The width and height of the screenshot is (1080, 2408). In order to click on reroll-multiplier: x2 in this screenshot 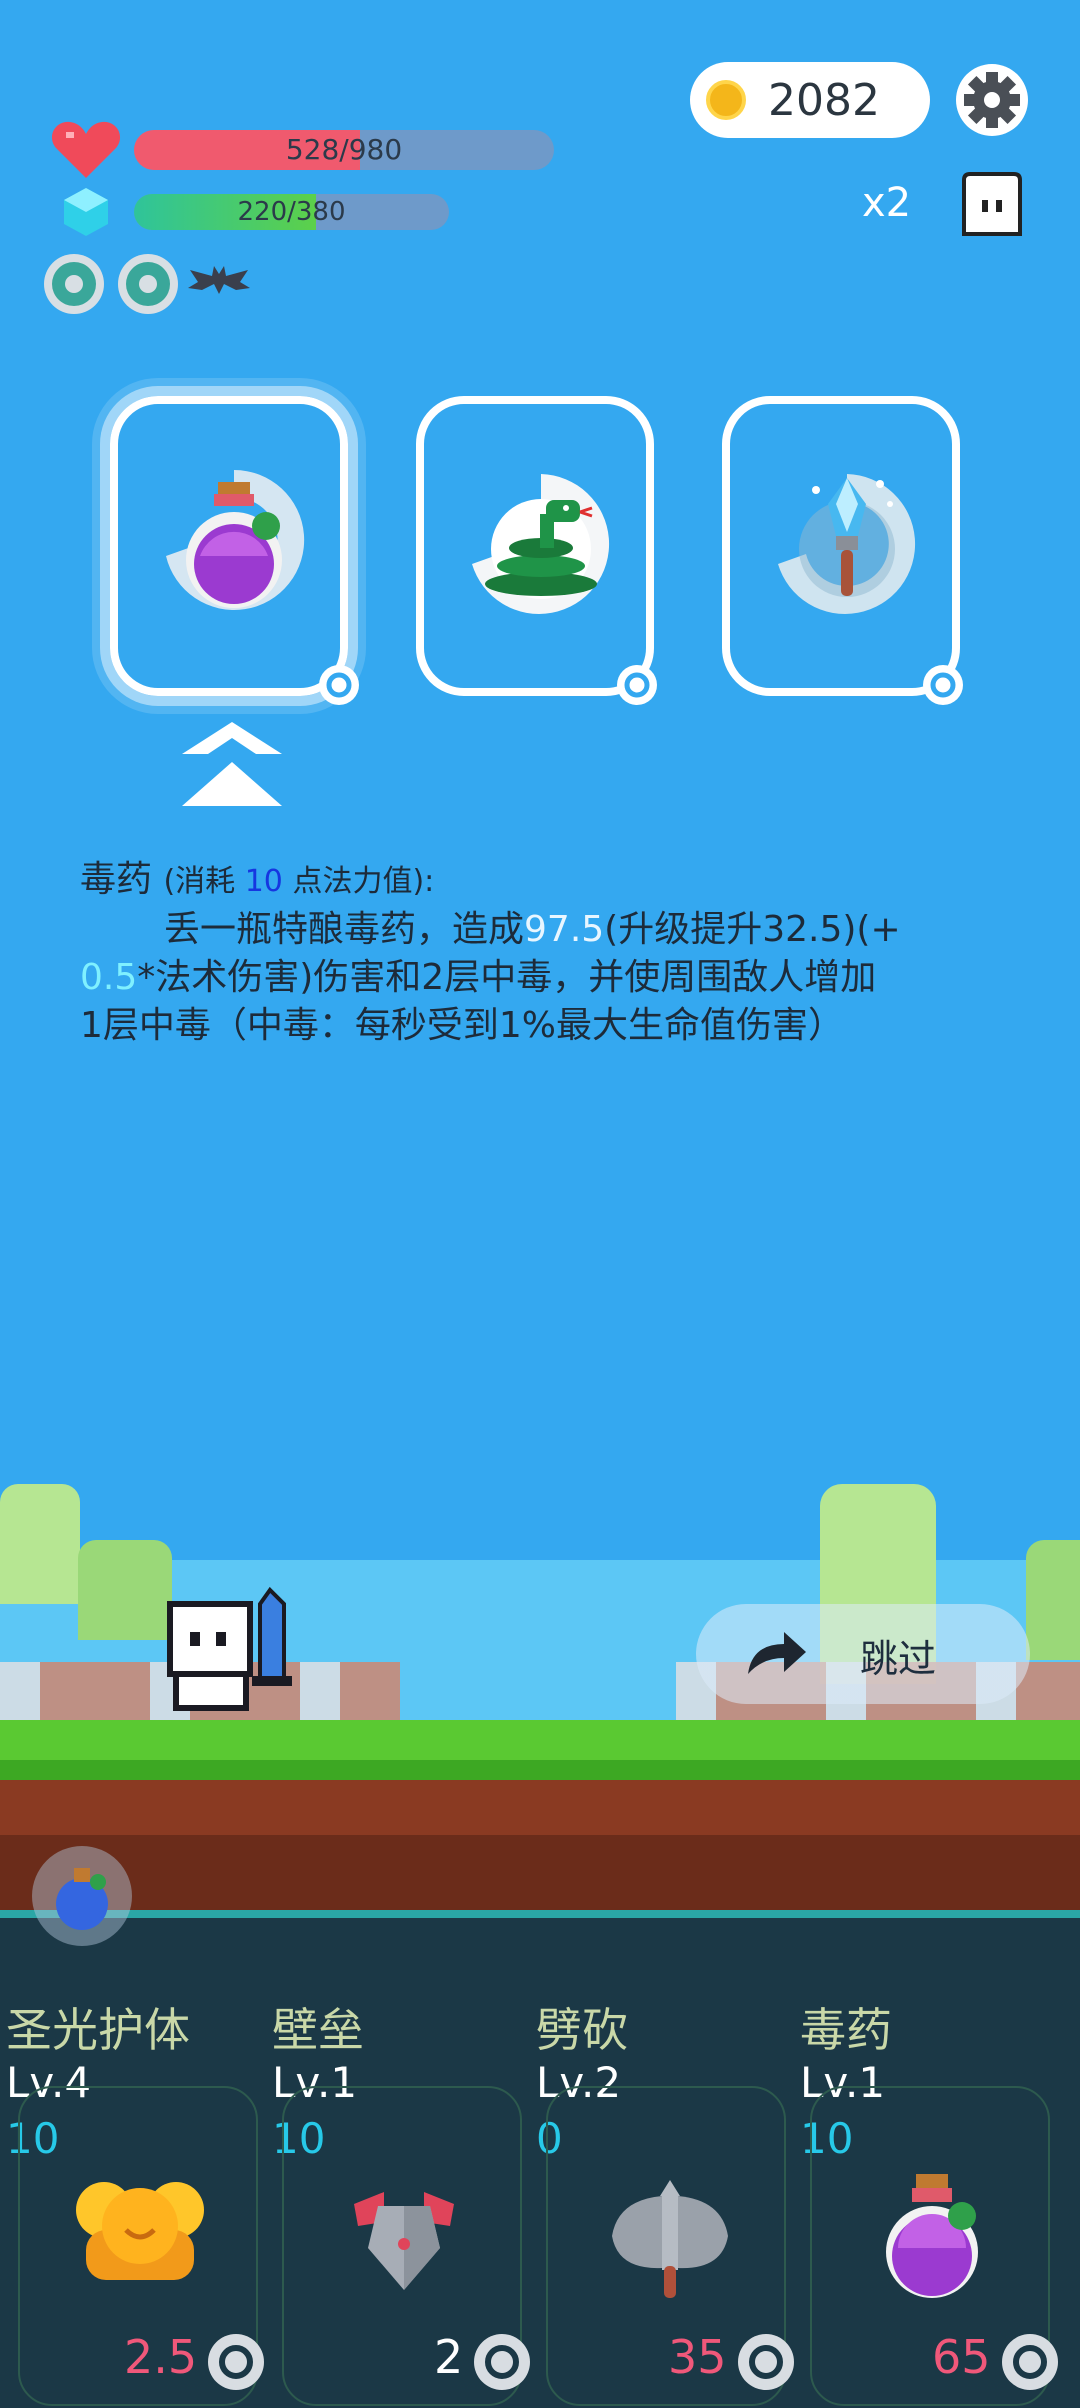, I will do `click(887, 203)`.